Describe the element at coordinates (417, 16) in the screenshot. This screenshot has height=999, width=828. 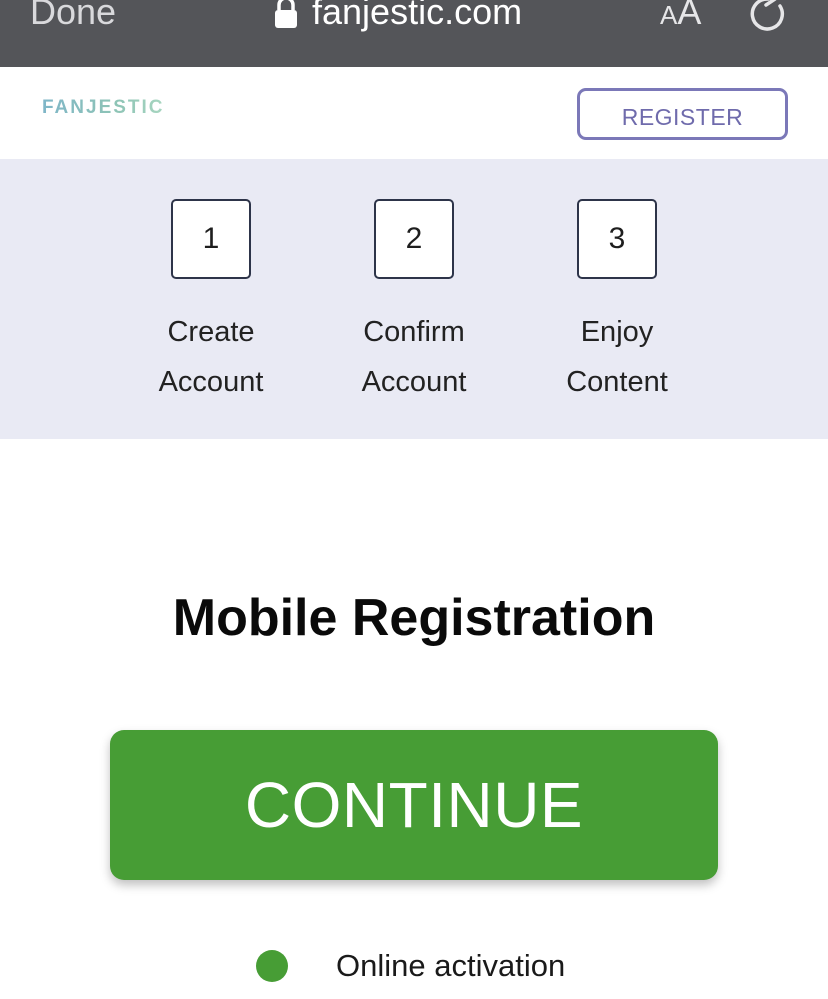
I see `url-text: fanjestic.com` at that location.